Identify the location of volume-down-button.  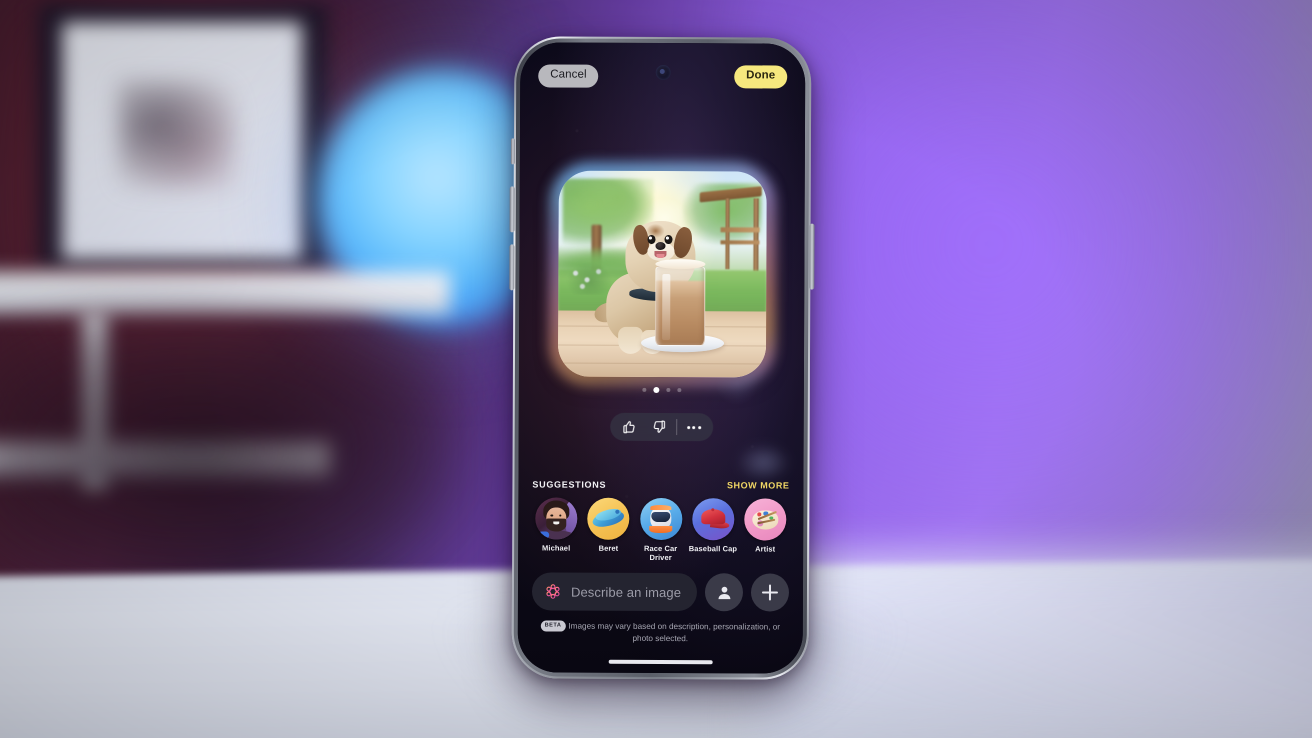
(512, 267).